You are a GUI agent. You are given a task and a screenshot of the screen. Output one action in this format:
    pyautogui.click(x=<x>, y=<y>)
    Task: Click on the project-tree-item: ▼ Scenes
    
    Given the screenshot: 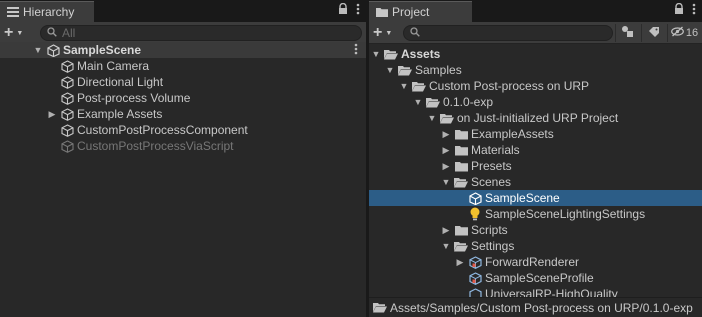 What is the action you would take?
    pyautogui.click(x=535, y=182)
    